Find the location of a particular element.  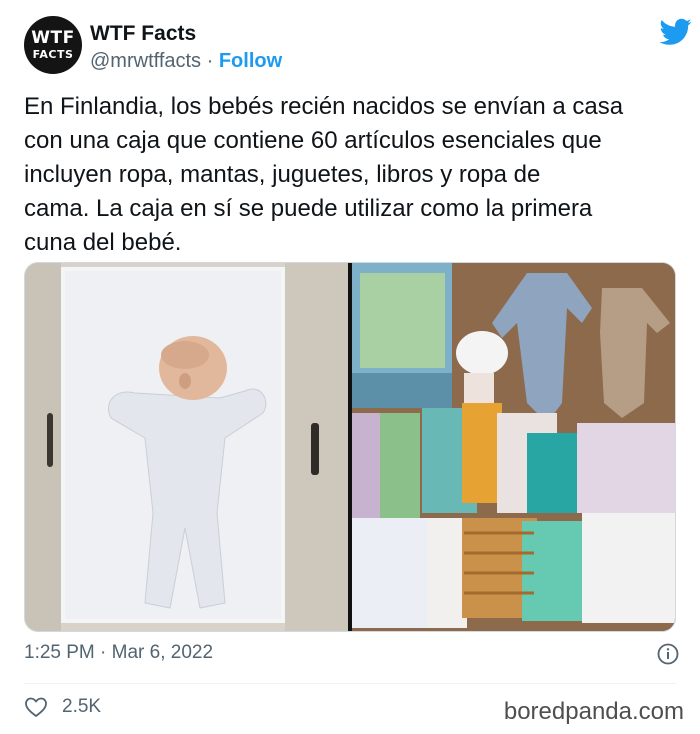

author-handle-row: @mrwtffacts · Follow is located at coordinates (186, 61).